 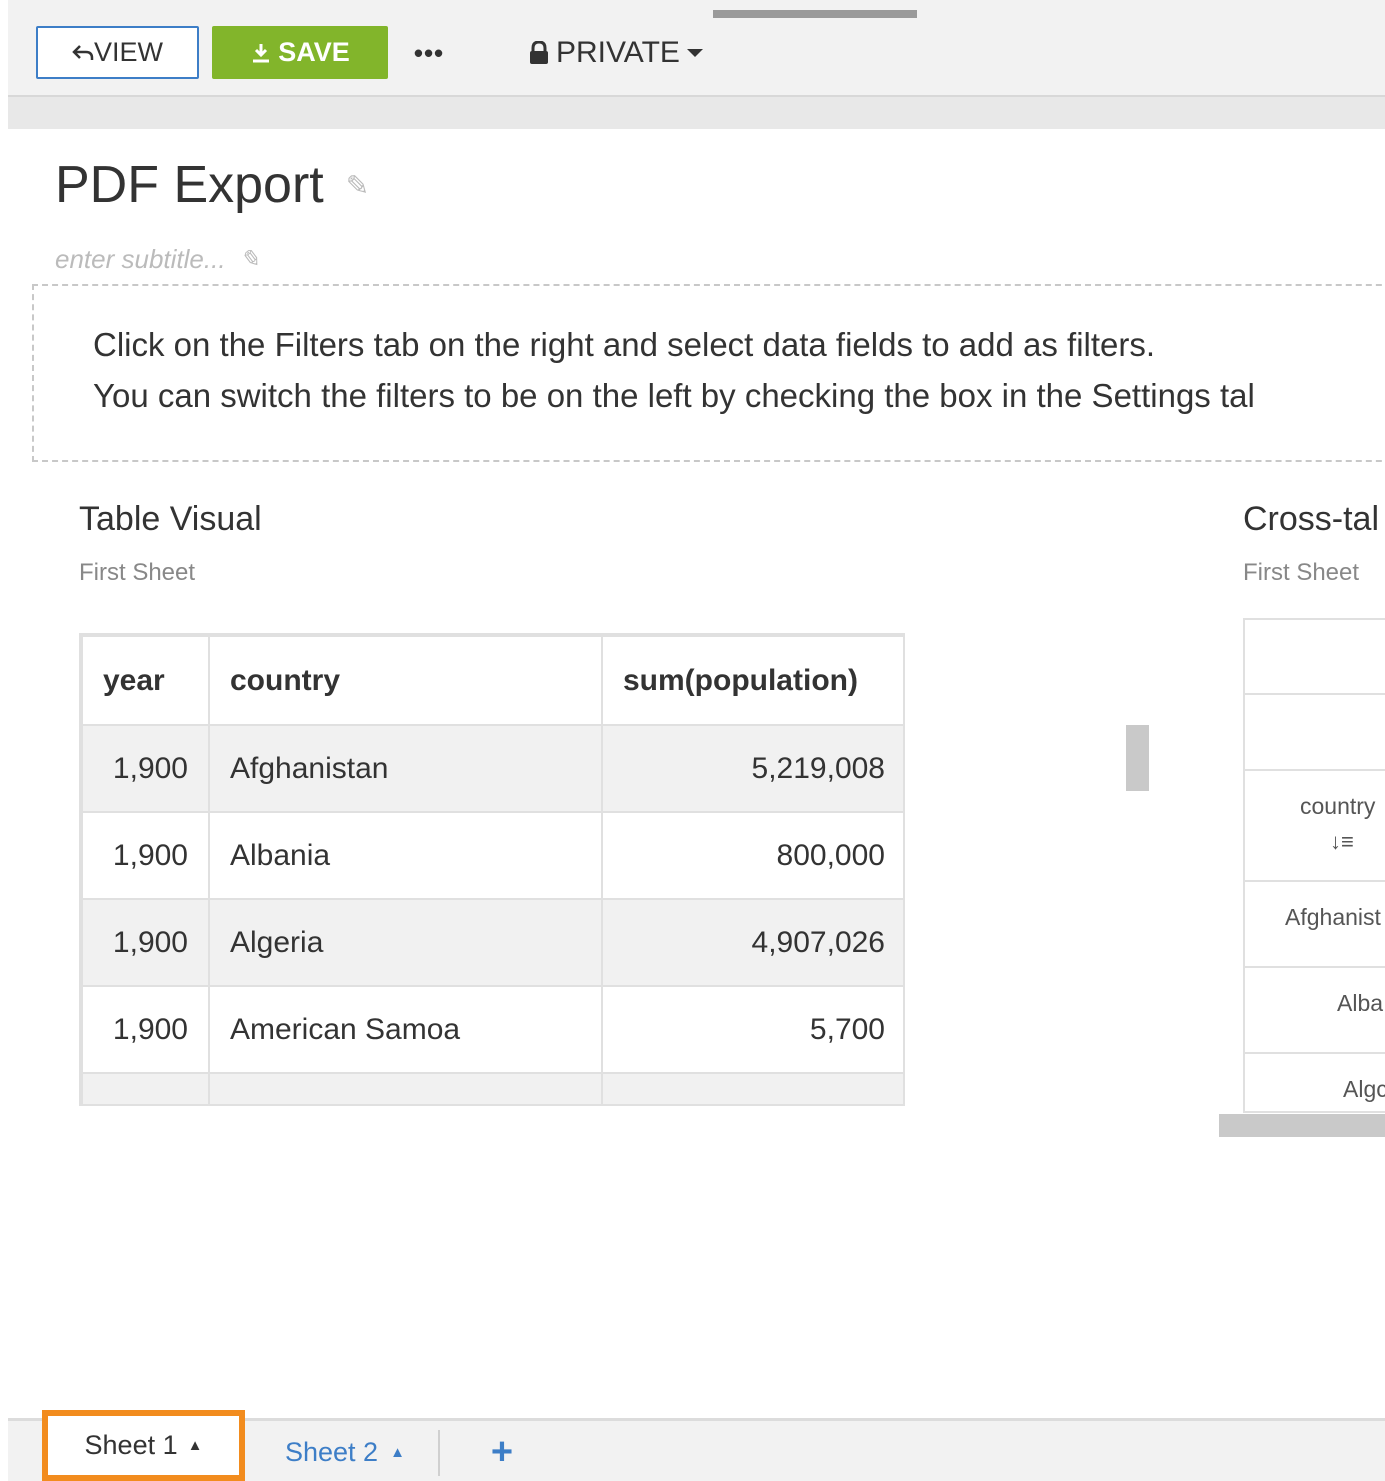 I want to click on dashboard-title-text: PDF Export, so click(x=189, y=185).